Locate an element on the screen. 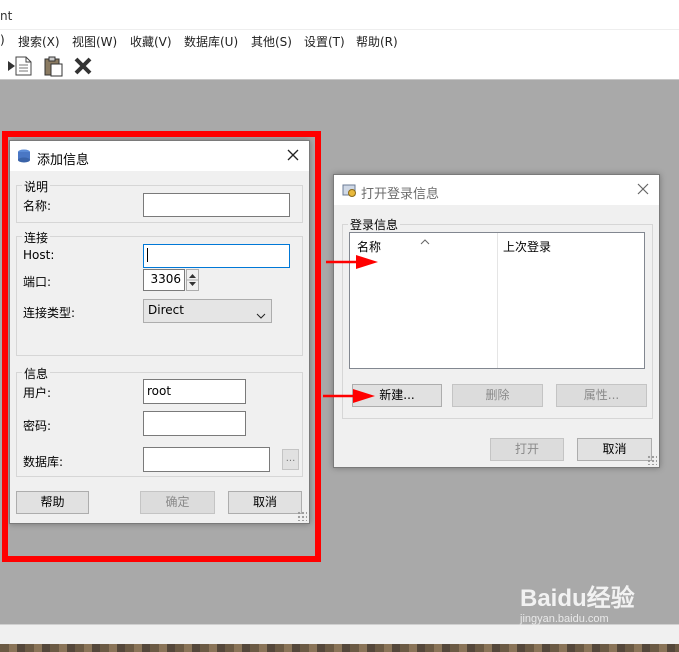  menu-item-database: 数据库(U) is located at coordinates (211, 41).